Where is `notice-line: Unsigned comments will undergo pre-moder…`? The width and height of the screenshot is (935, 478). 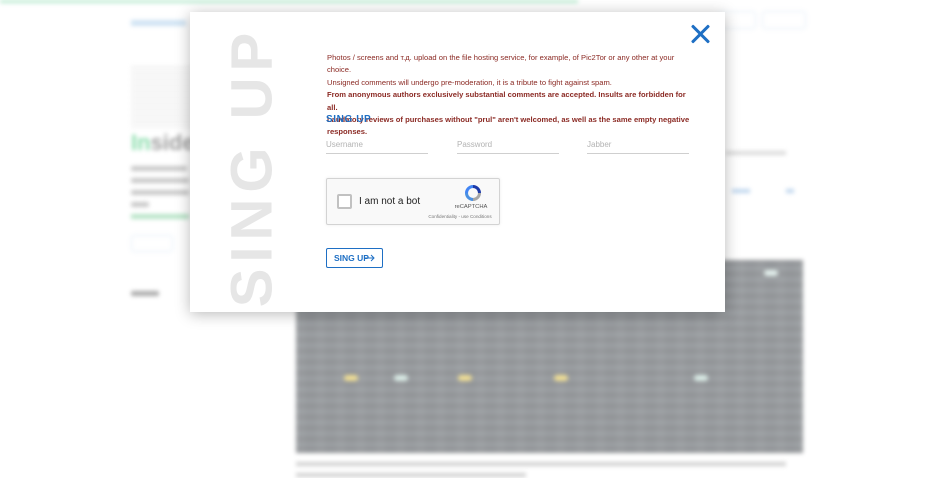
notice-line: Unsigned comments will undergo pre-moder… is located at coordinates (469, 82).